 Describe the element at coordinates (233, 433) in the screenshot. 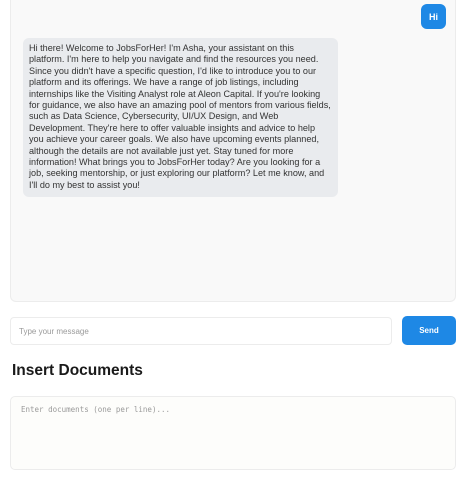

I see `documents-input` at that location.